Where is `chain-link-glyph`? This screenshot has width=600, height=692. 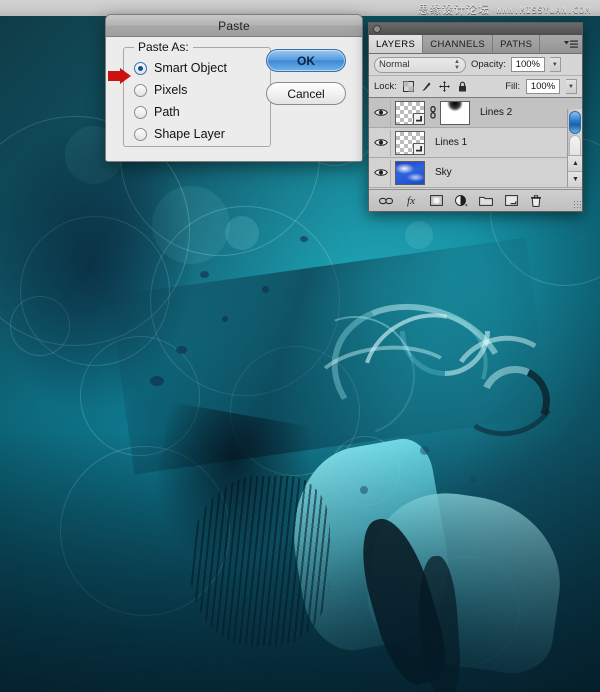 chain-link-glyph is located at coordinates (432, 112).